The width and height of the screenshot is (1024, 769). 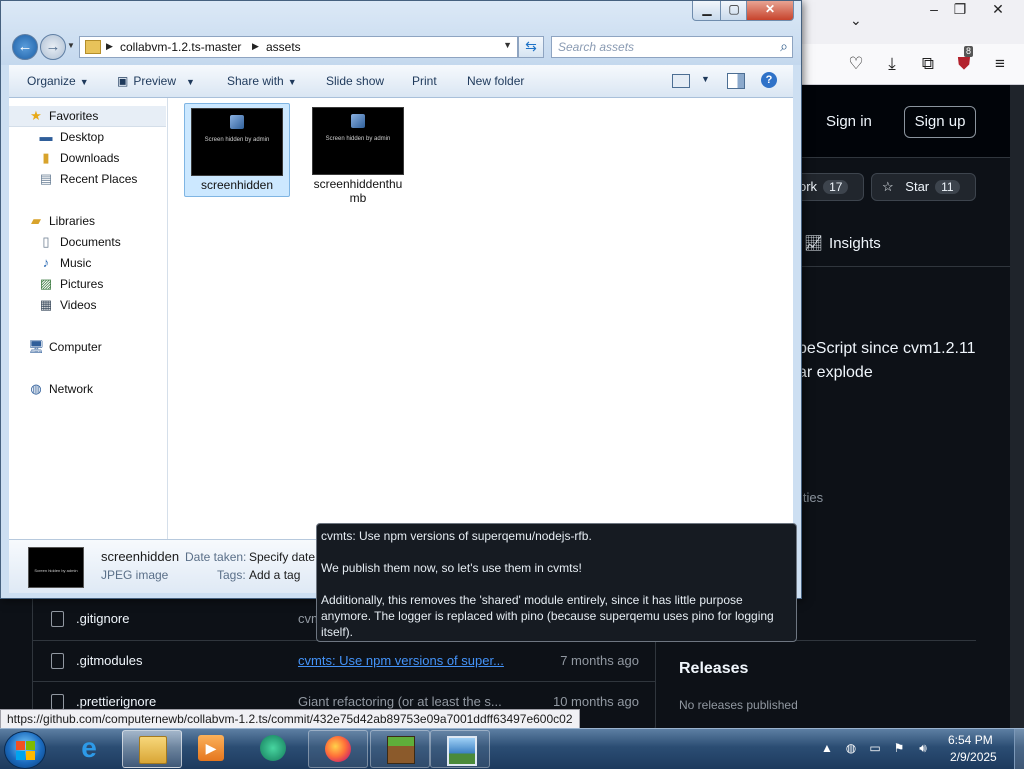 What do you see at coordinates (274, 575) in the screenshot?
I see `tags-field: Add a tag` at bounding box center [274, 575].